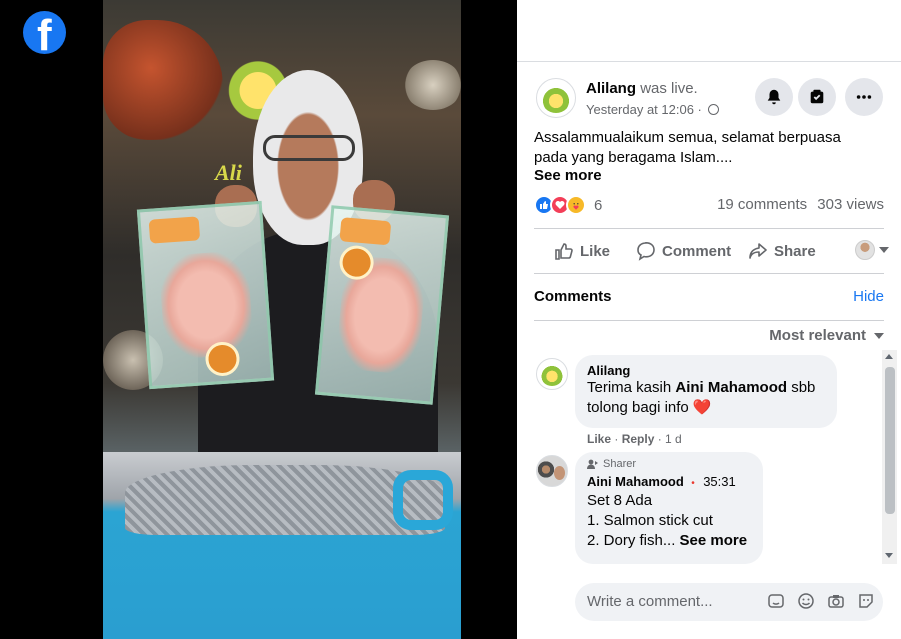  I want to click on more-icon, so click(864, 97).